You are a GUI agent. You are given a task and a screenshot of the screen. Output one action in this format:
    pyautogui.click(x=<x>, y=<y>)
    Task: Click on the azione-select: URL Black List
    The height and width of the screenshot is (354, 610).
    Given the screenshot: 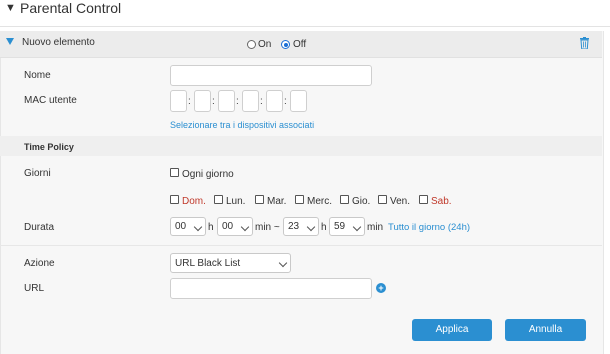 What is the action you would take?
    pyautogui.click(x=230, y=263)
    